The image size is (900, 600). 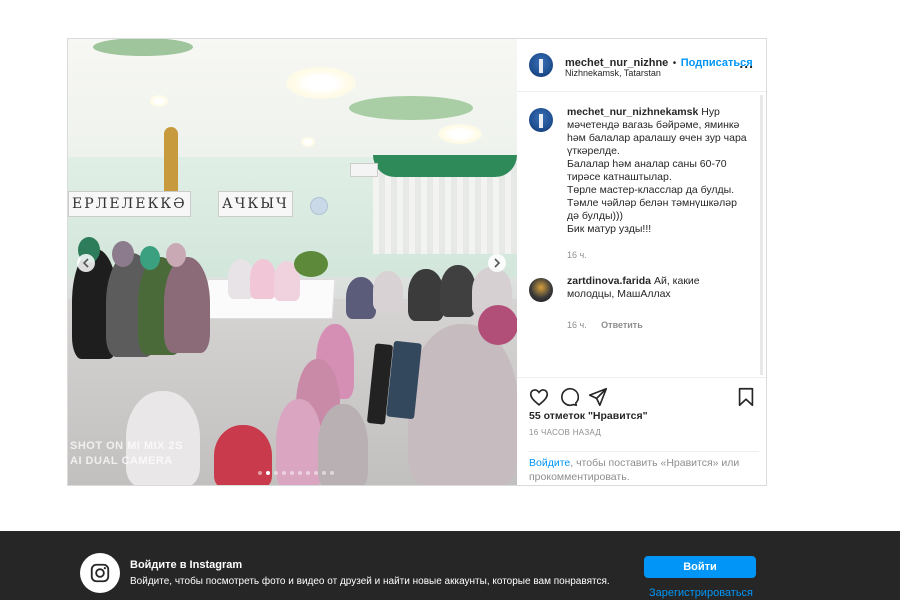 I want to click on comment-meta: 16 ч. Ответить, so click(x=605, y=324).